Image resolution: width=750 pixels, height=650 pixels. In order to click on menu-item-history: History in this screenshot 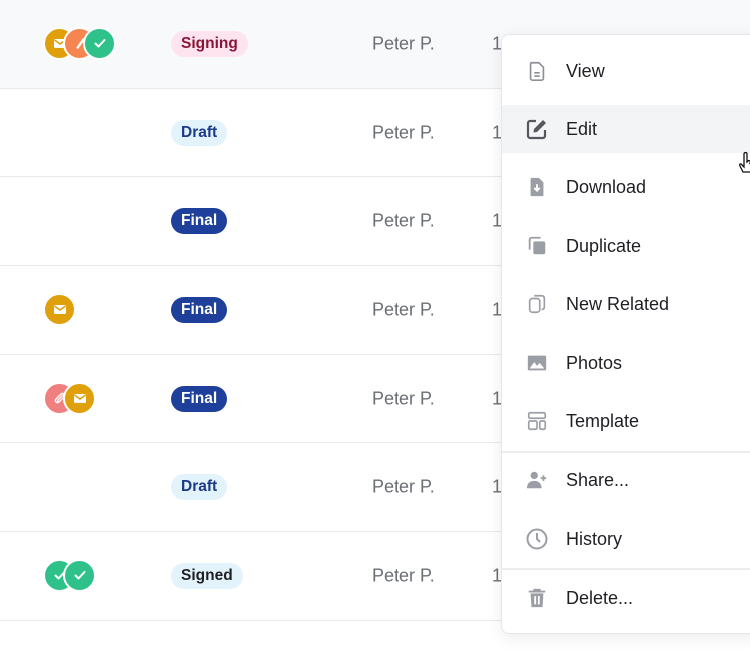, I will do `click(626, 539)`.